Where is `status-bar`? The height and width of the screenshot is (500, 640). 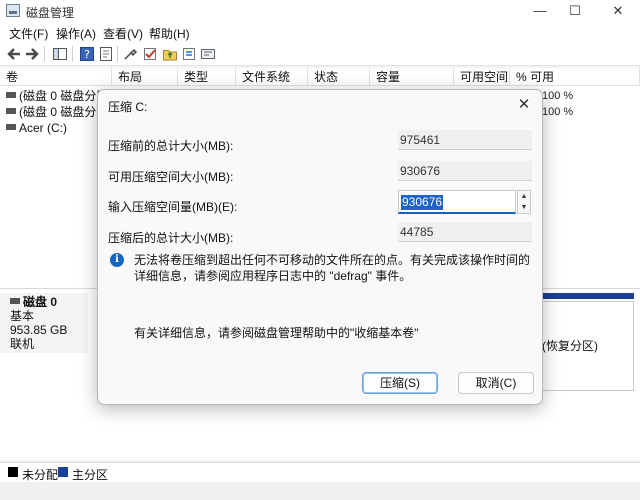 status-bar is located at coordinates (320, 491).